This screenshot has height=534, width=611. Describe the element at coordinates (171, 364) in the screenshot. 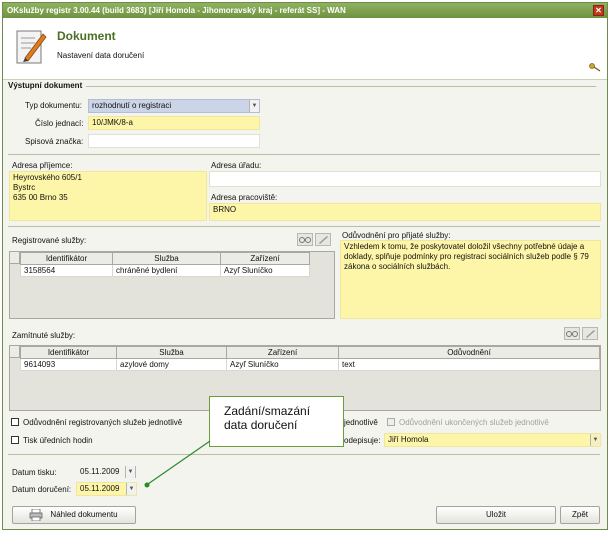

I see `cell-service: azylové domy` at that location.